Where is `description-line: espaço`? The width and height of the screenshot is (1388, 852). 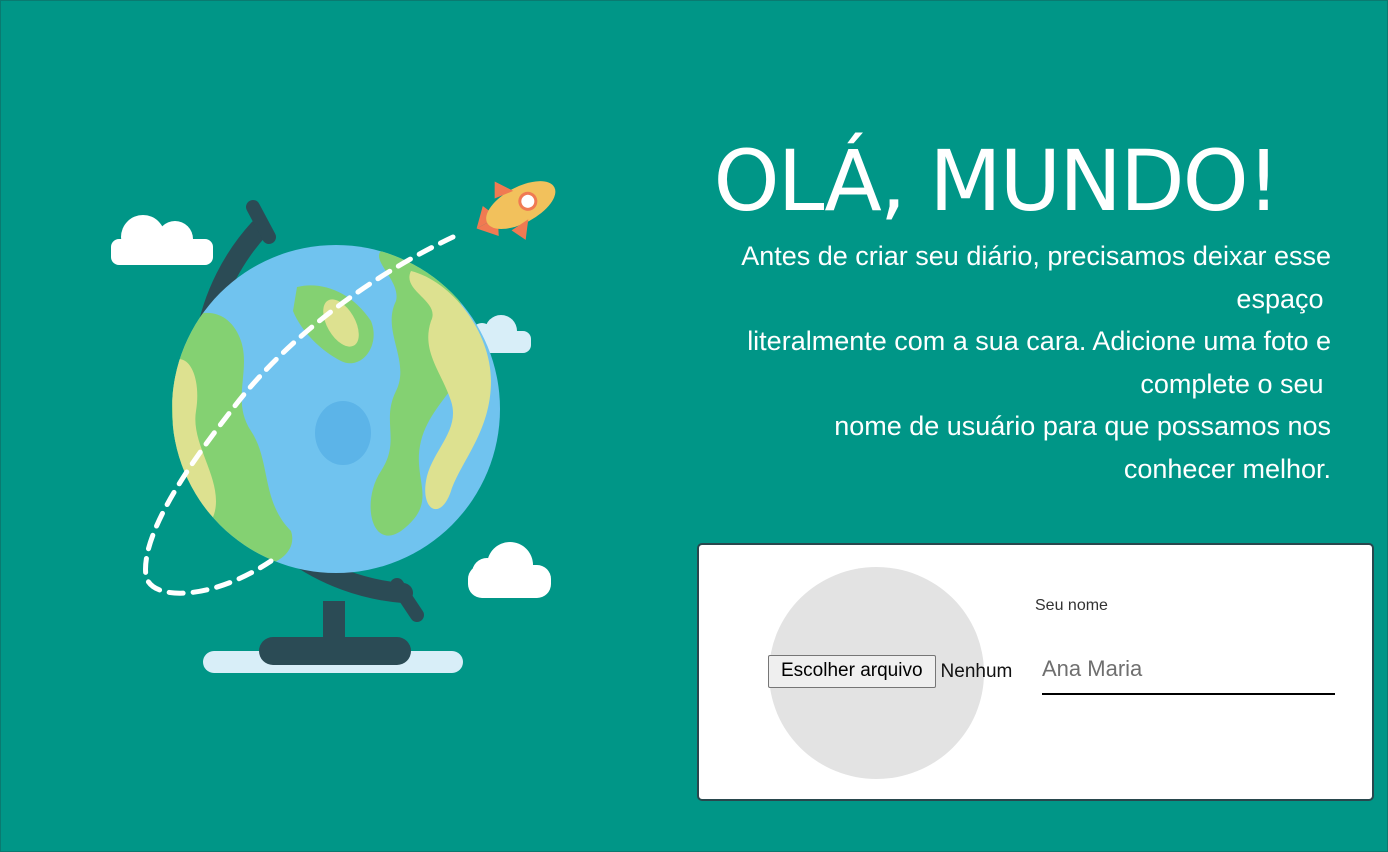
description-line: espaço is located at coordinates (1283, 298).